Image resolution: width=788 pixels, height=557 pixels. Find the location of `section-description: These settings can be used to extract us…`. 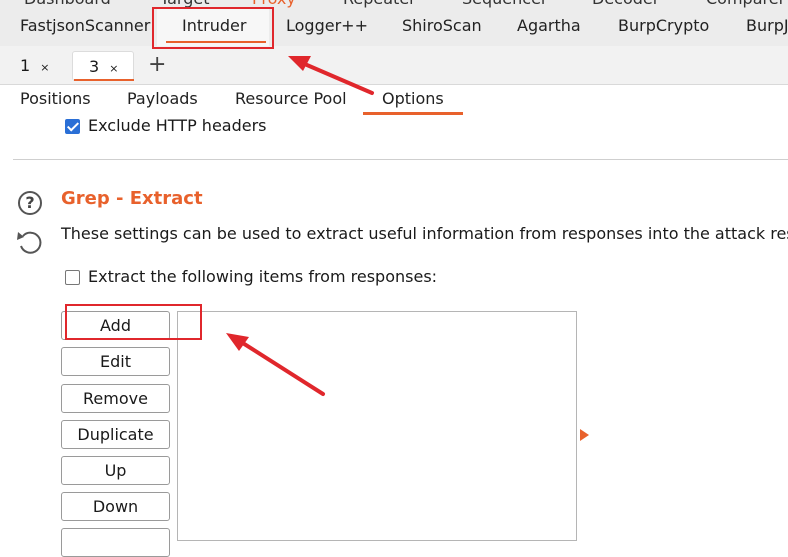

section-description: These settings can be used to extract us… is located at coordinates (424, 233).